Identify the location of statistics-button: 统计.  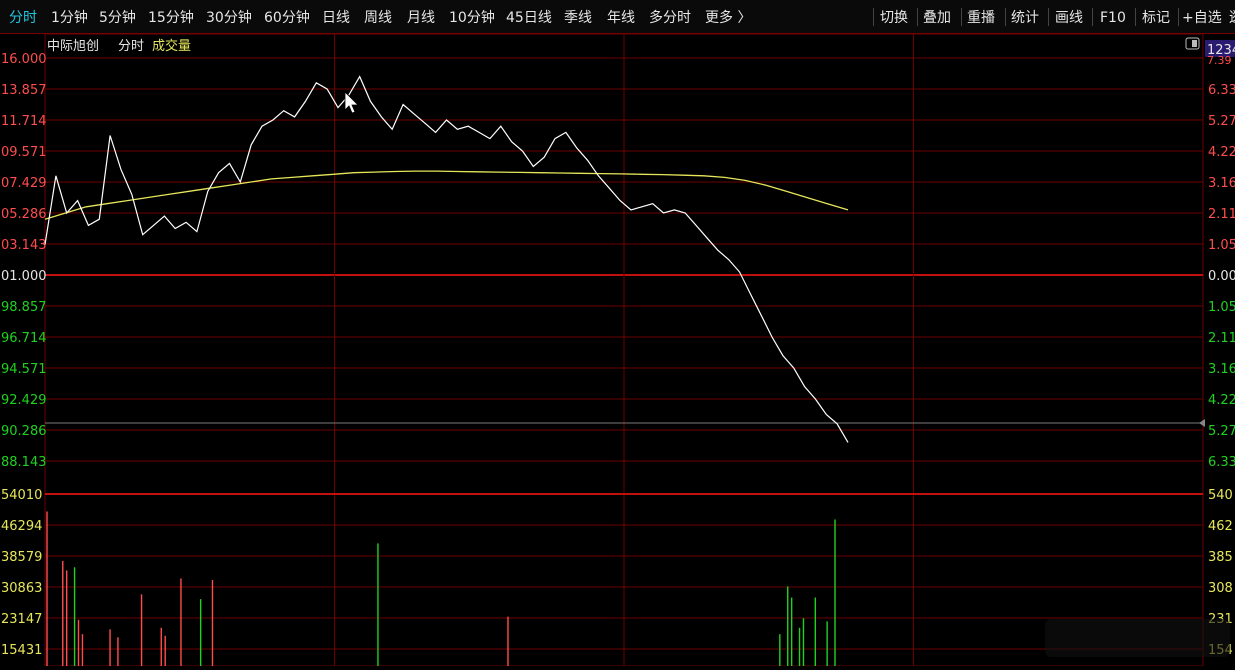
(1025, 17).